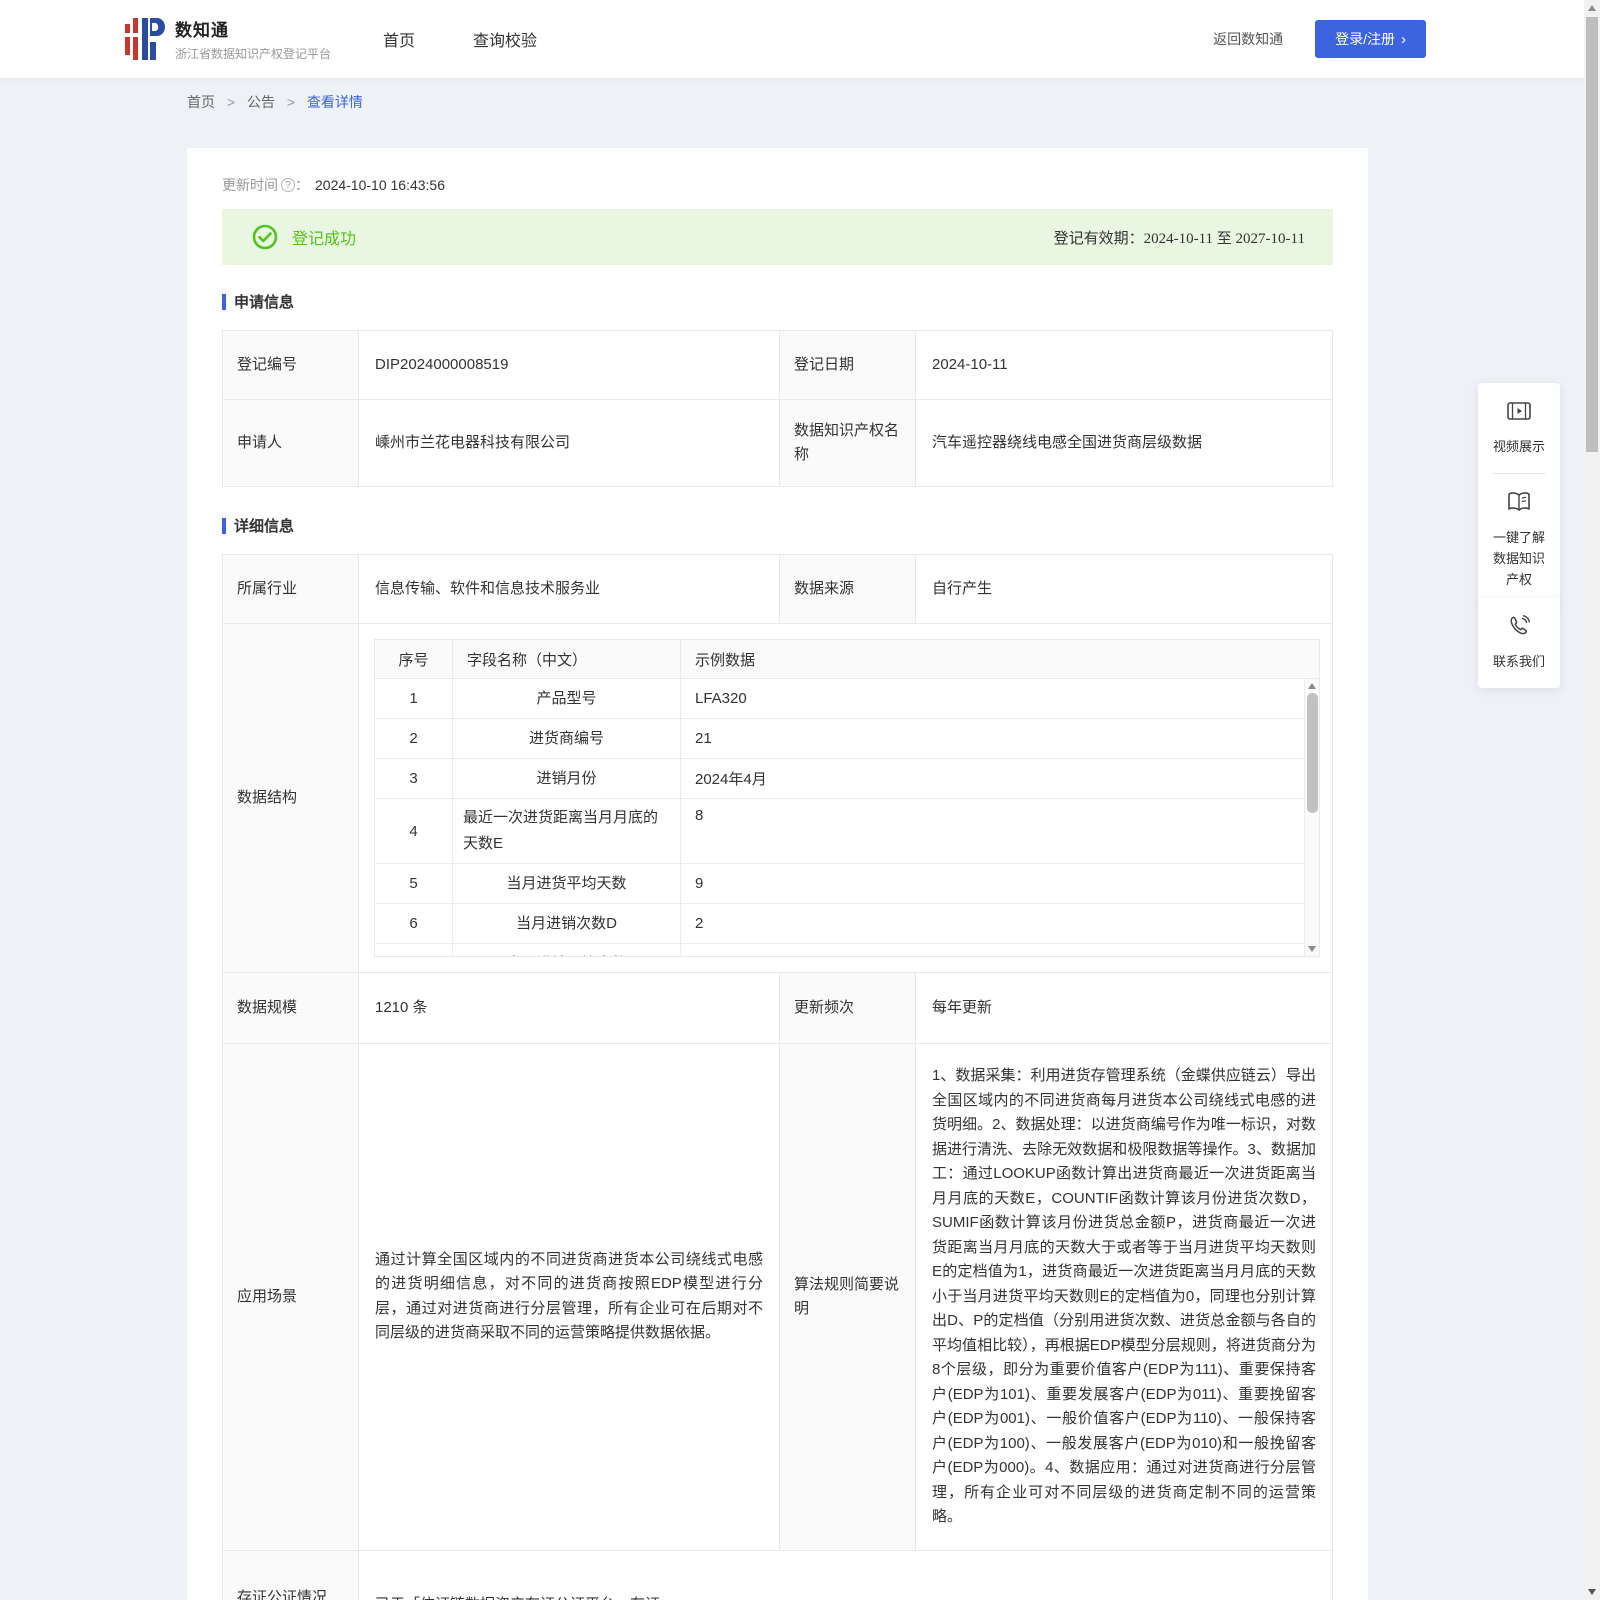 The height and width of the screenshot is (1600, 1600). What do you see at coordinates (1592, 800) in the screenshot?
I see `page-scrollbar` at bounding box center [1592, 800].